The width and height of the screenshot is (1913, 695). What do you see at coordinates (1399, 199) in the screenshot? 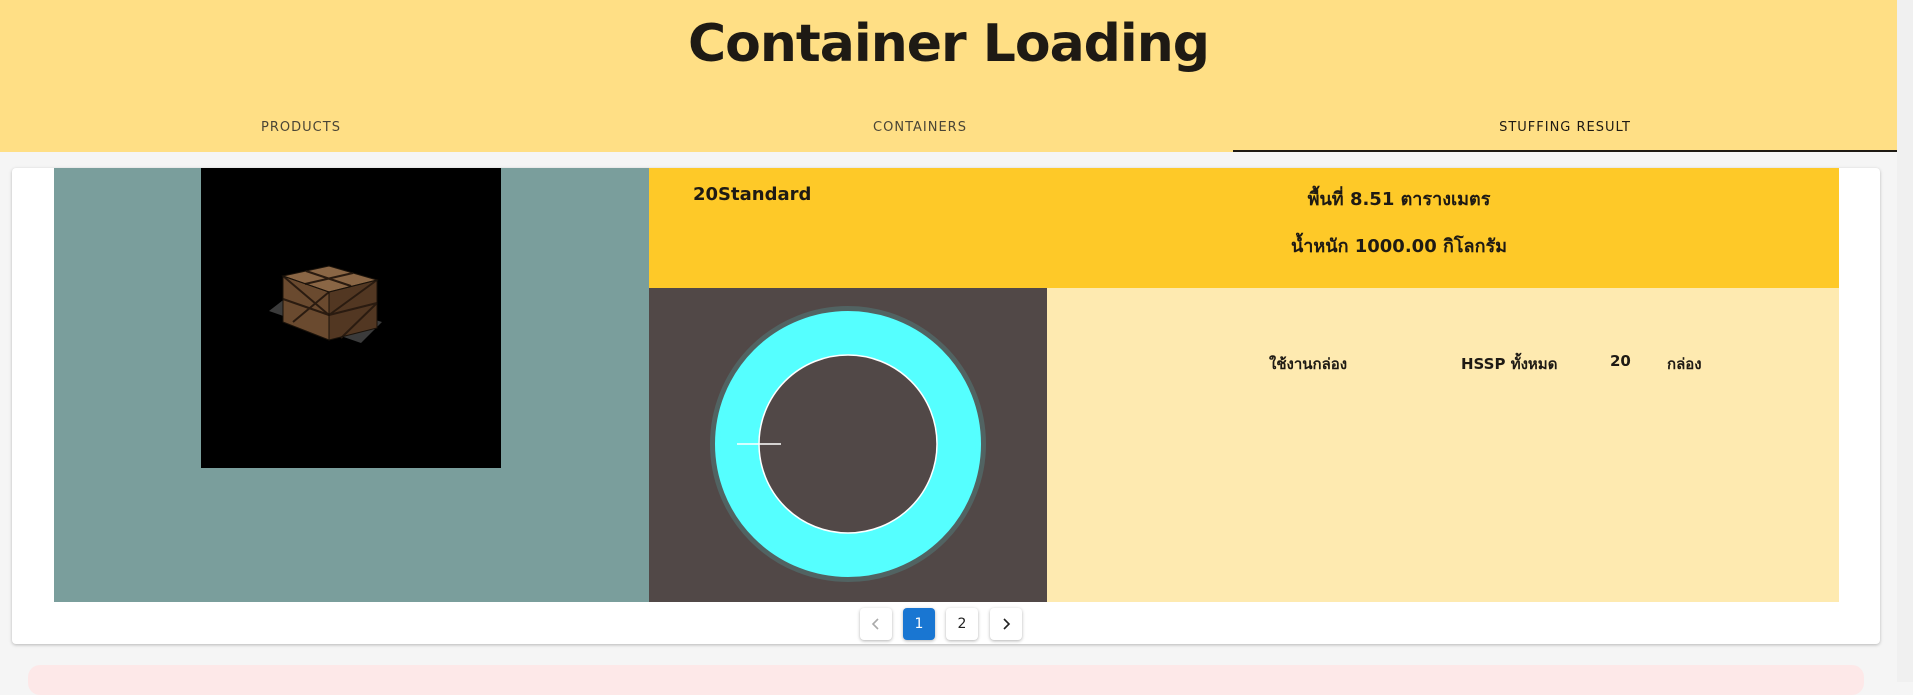
I see `area-text: พื้นที่ 8.51 ตารางเมตร` at bounding box center [1399, 199].